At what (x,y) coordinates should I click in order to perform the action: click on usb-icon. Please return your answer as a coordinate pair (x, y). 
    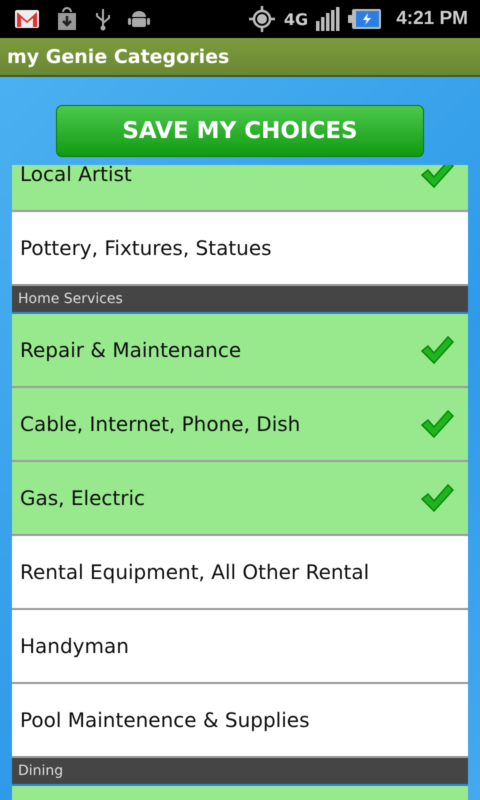
    Looking at the image, I should click on (103, 19).